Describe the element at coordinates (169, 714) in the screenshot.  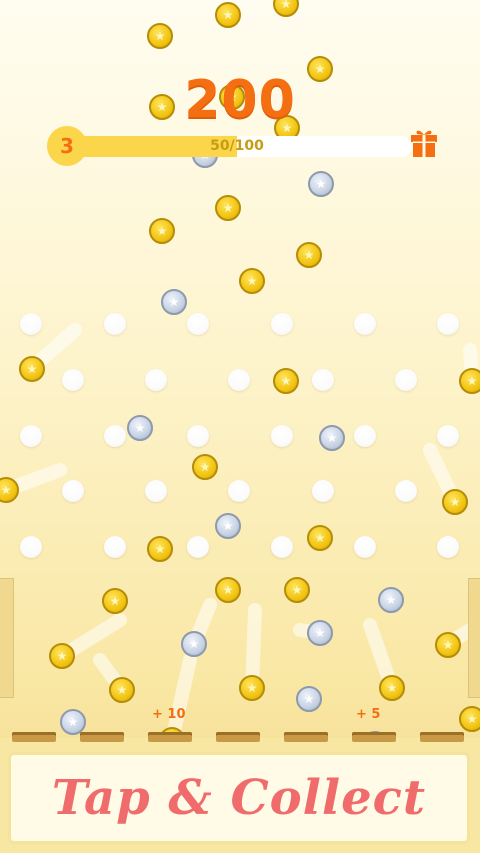
I see `slot-label-plus-10: + 10` at that location.